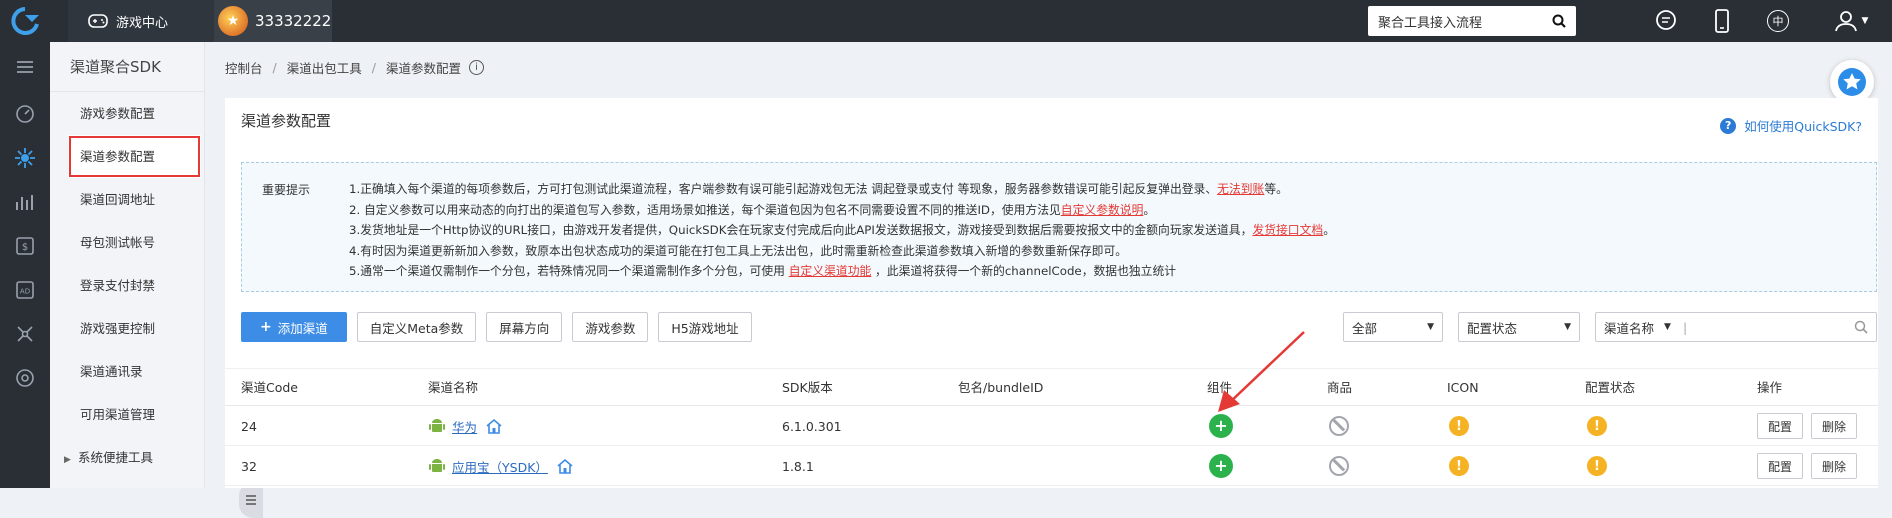 Image resolution: width=1892 pixels, height=518 pixels. I want to click on col-icon: ICON, so click(1463, 387).